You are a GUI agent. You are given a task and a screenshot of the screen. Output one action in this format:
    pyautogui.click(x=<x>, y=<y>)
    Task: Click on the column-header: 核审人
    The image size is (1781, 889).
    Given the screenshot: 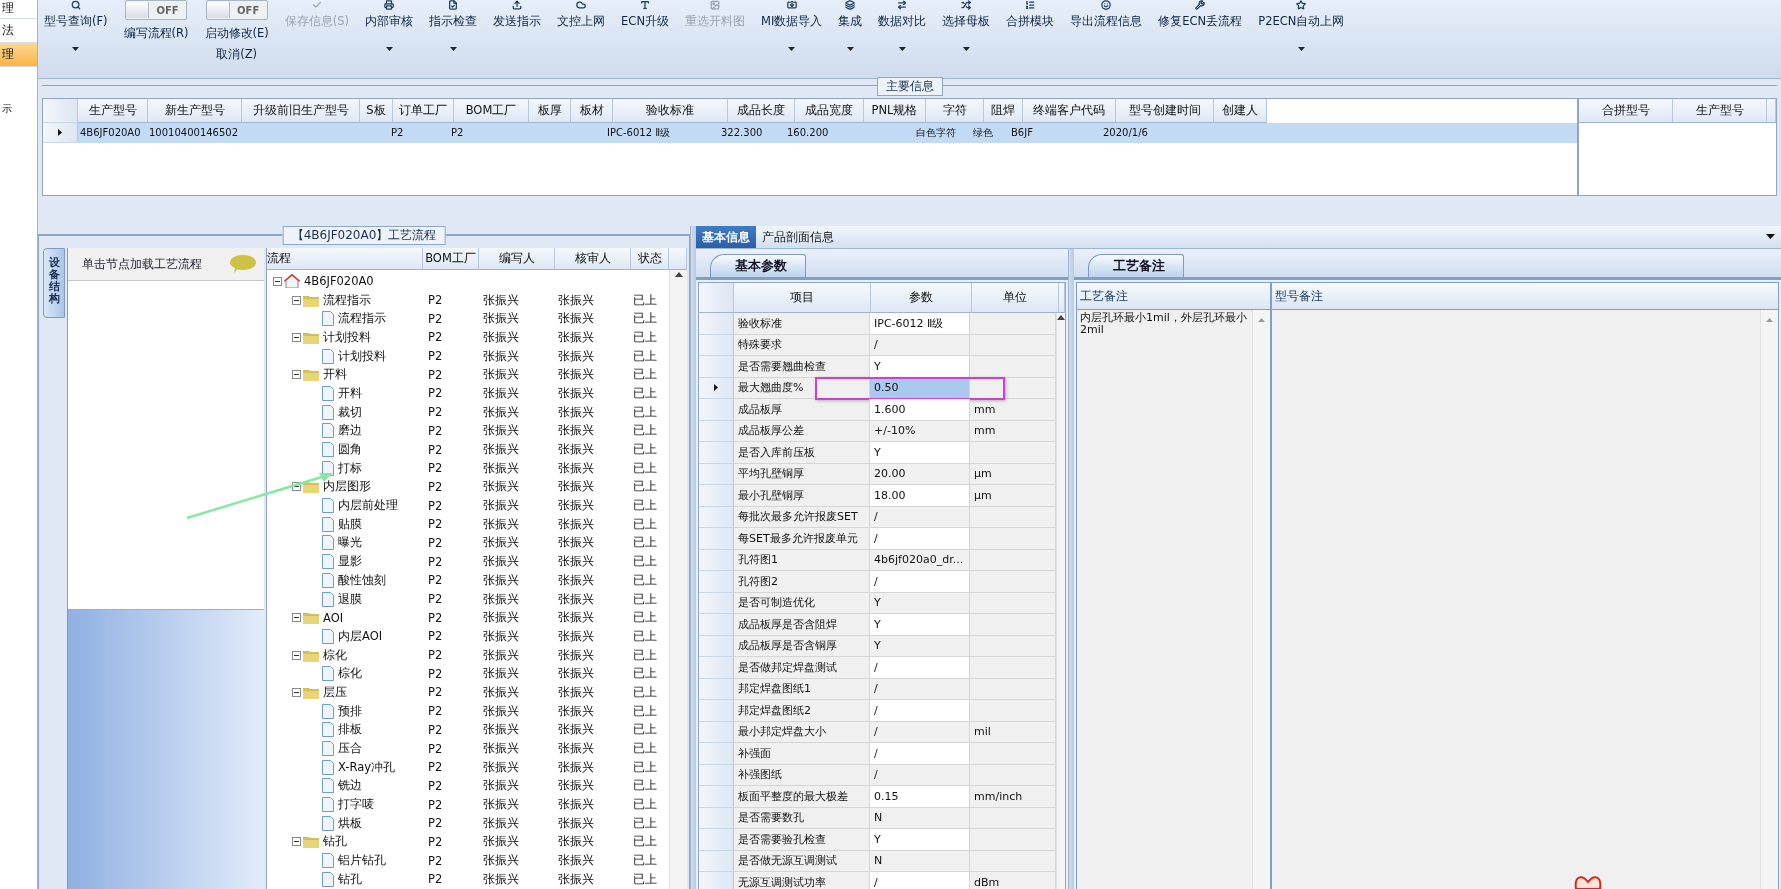 What is the action you would take?
    pyautogui.click(x=593, y=259)
    